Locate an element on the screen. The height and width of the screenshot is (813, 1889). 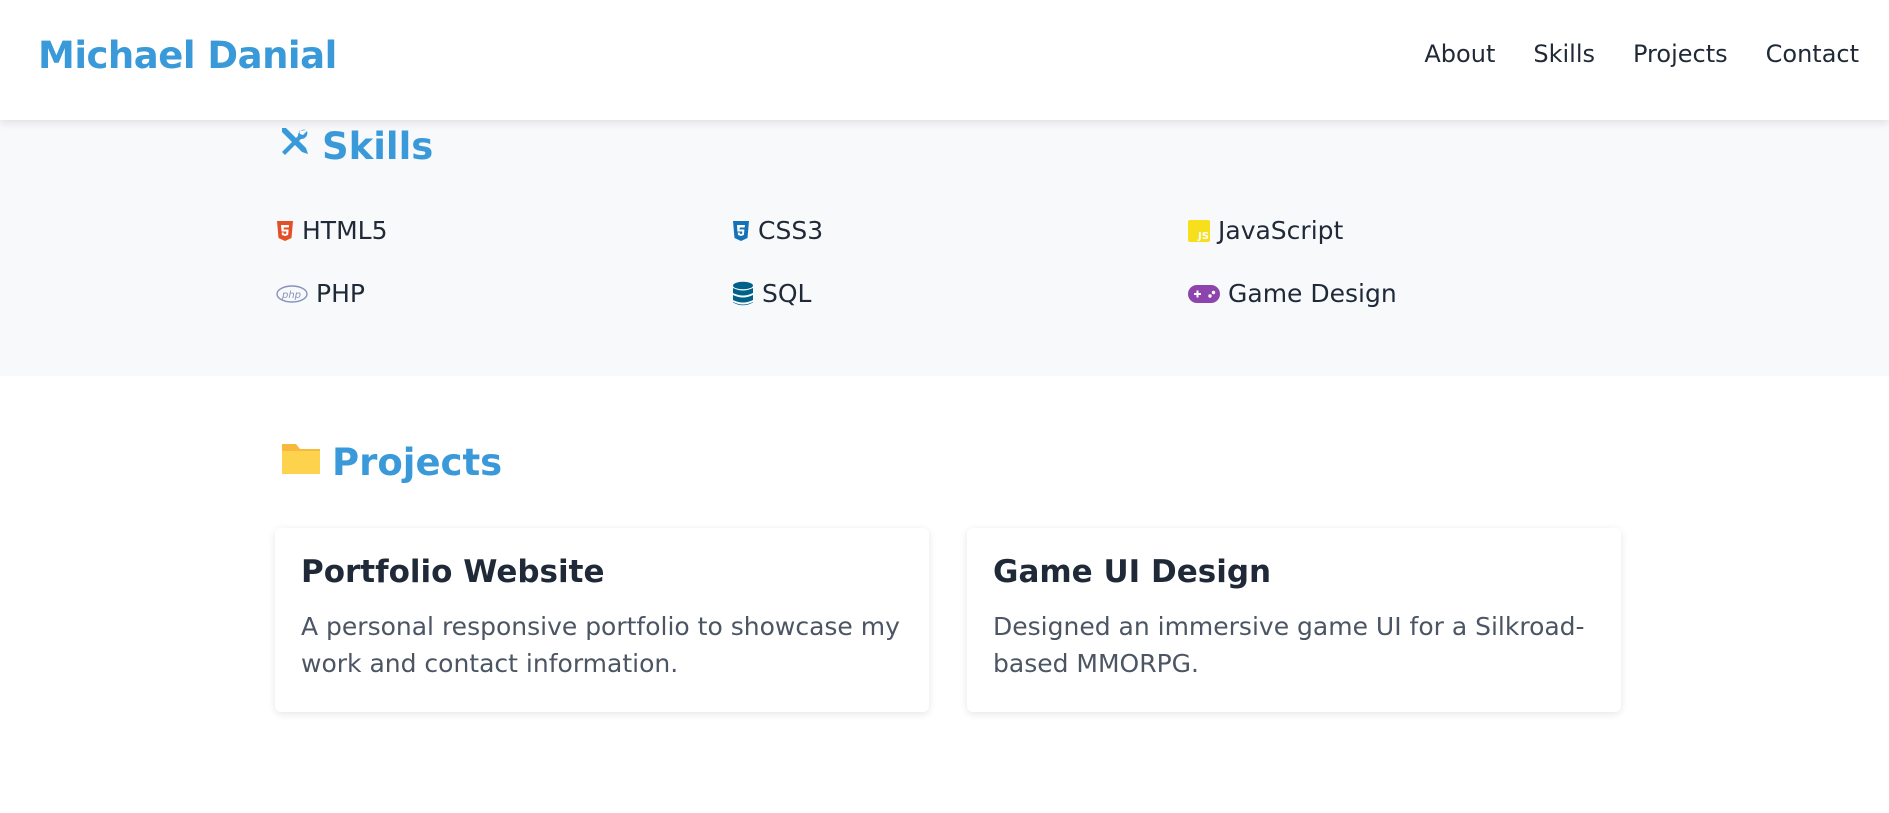
svg-text: php is located at coordinates (291, 295).